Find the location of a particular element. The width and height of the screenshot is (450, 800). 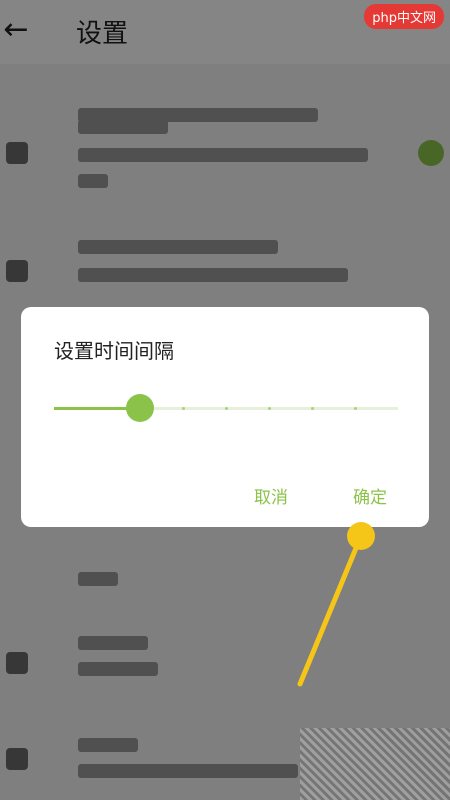

pointer-line is located at coordinates (330, 610).